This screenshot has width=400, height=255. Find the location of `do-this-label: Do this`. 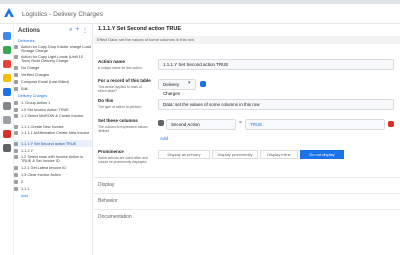

do-this-label: Do this is located at coordinates (106, 100).